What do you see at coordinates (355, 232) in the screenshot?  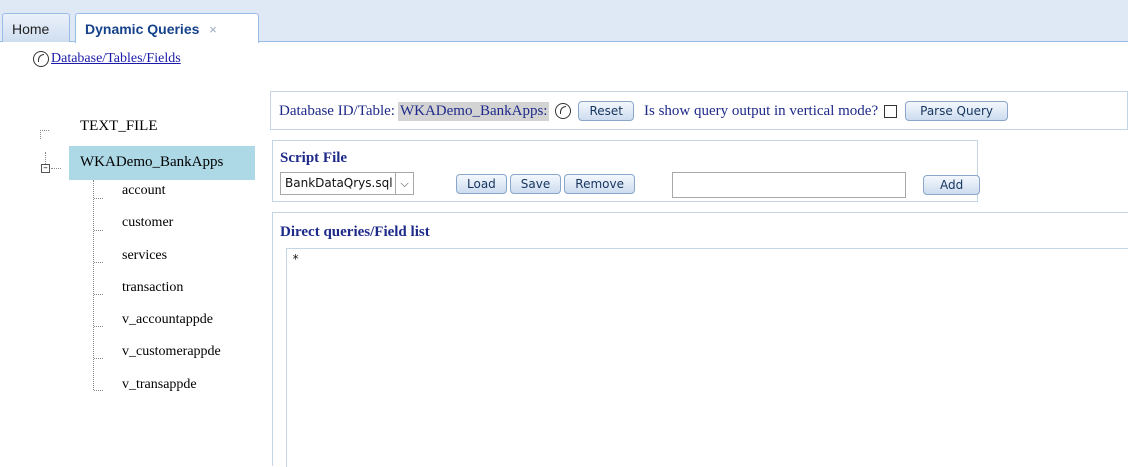 I see `direct-queries-title: Direct queries/Field list` at bounding box center [355, 232].